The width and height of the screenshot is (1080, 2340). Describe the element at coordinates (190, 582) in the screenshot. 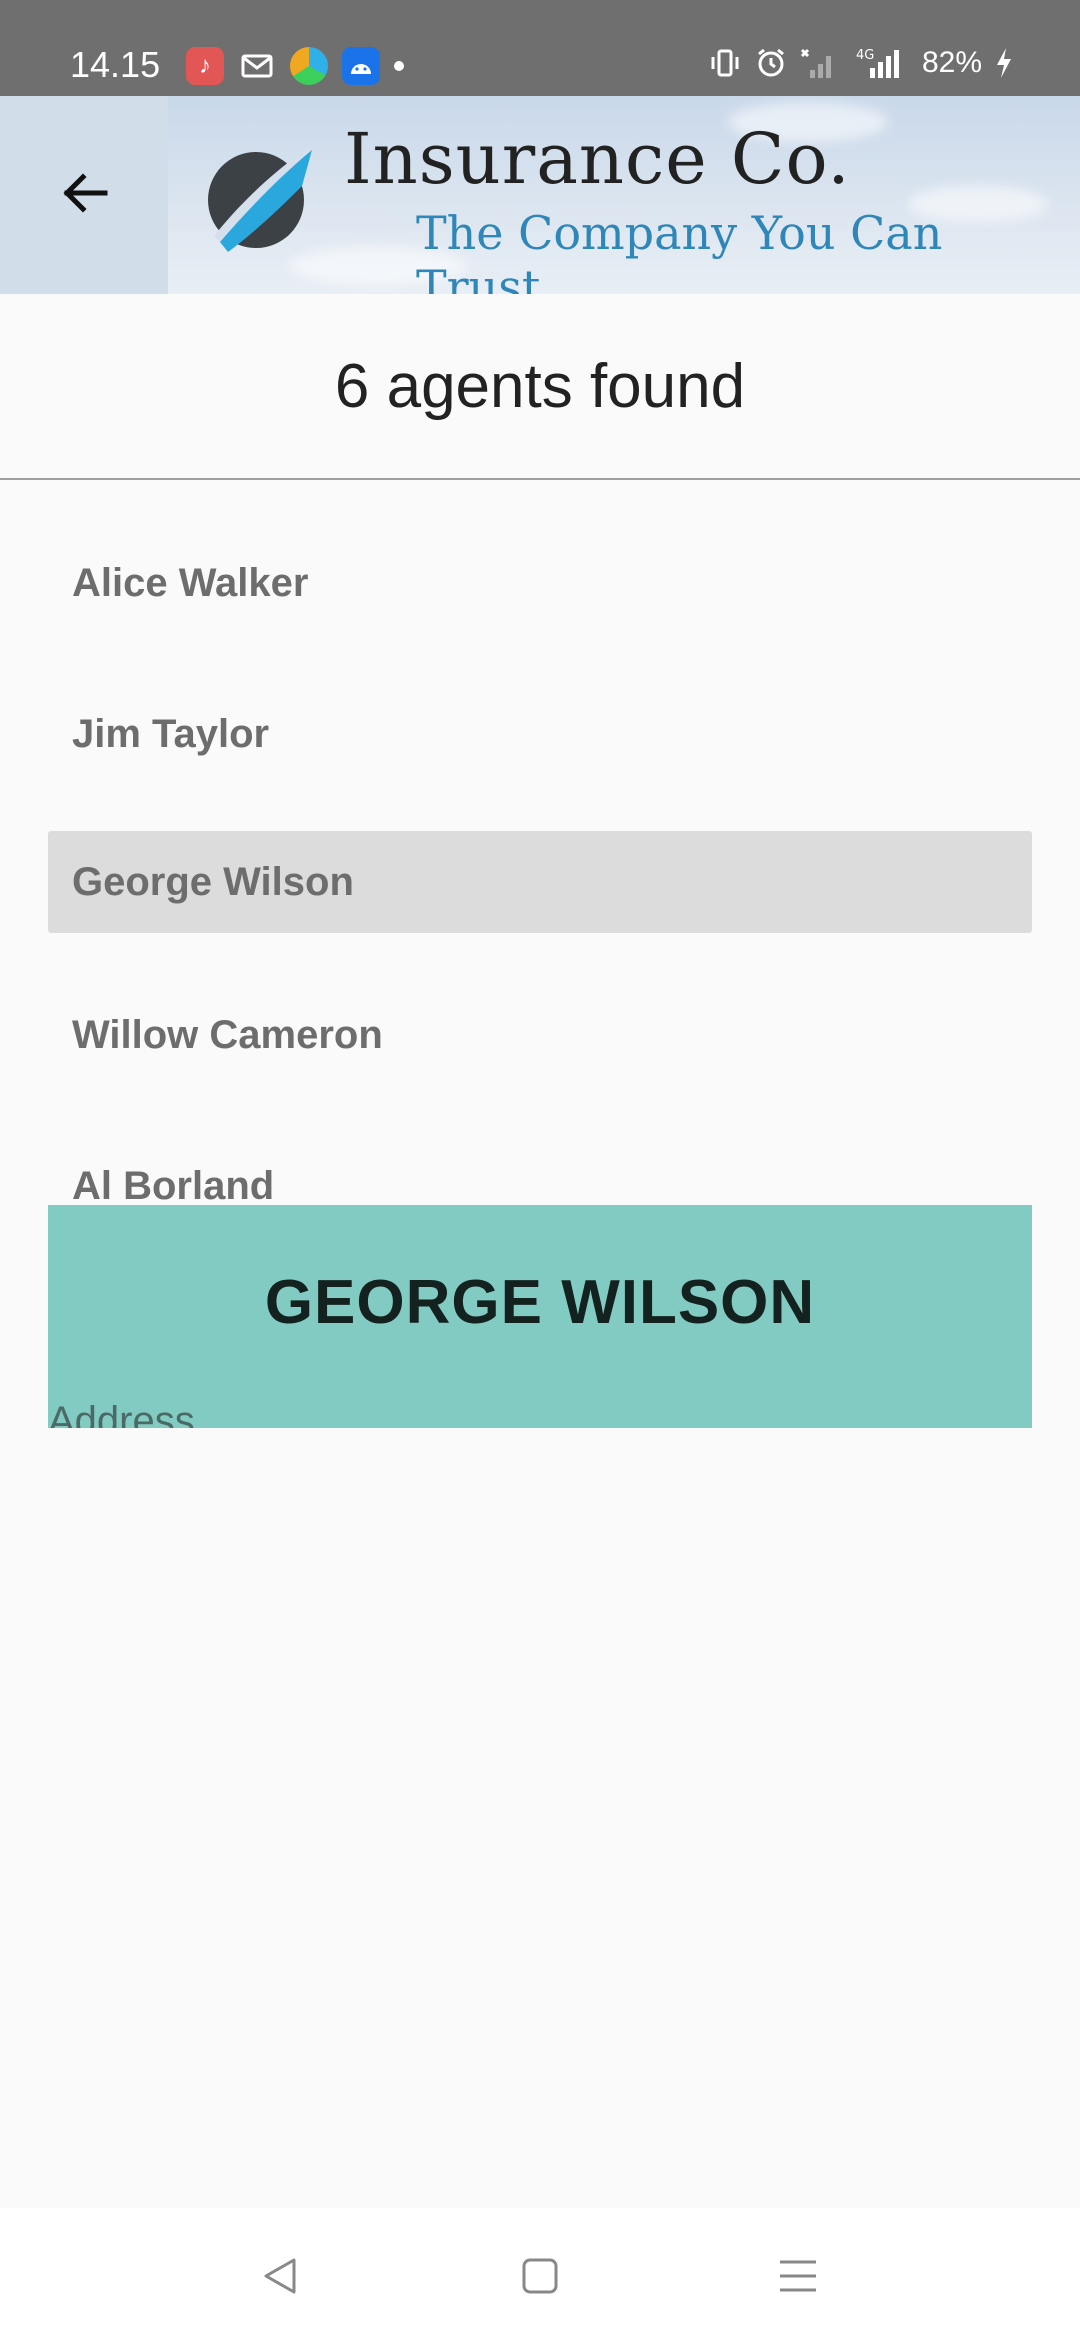

I see `agent-name: Alice Walker` at that location.